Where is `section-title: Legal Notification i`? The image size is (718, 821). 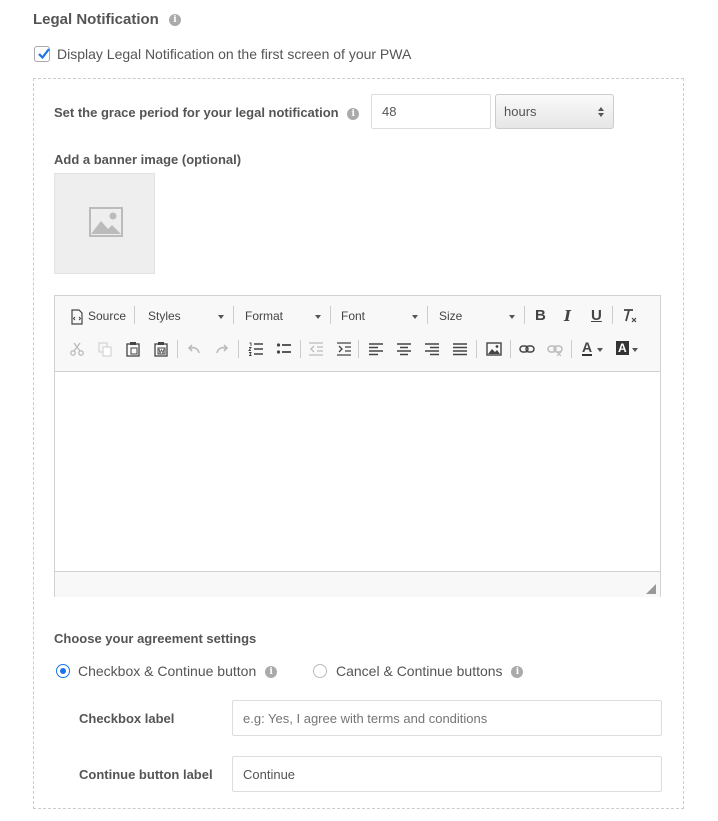 section-title: Legal Notification i is located at coordinates (107, 19).